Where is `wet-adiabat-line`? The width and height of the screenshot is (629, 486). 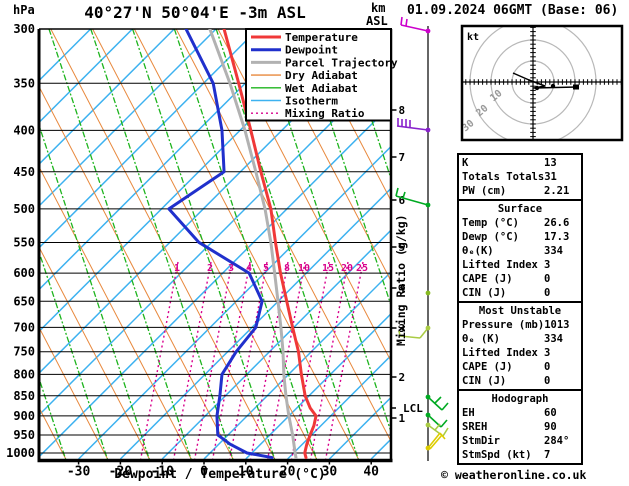
wet-adiabat-line is located at coordinates (610, 244).